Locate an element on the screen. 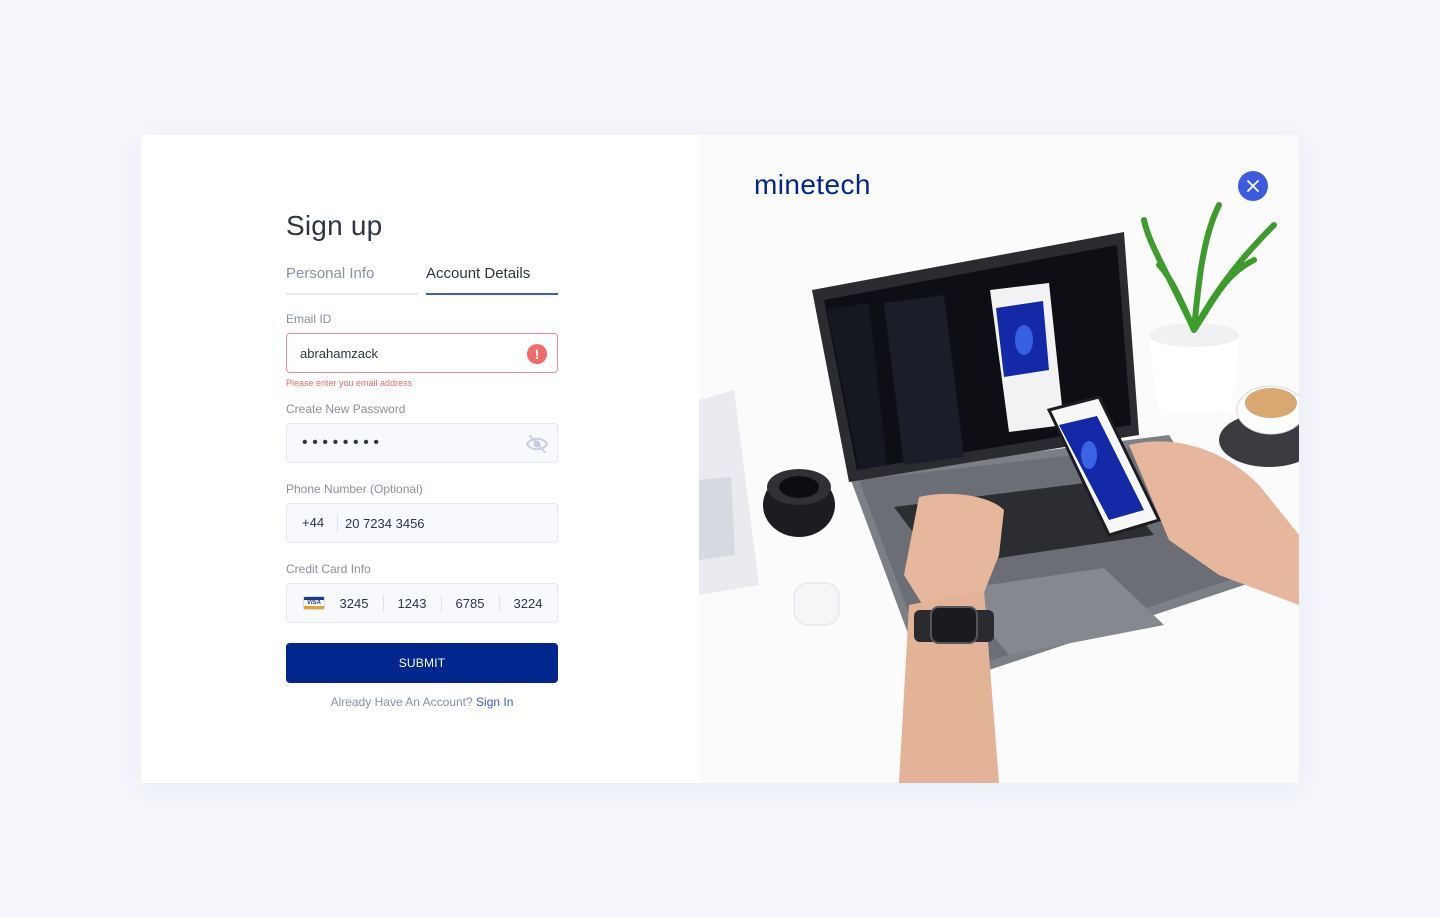  tab-underline-active is located at coordinates (492, 294).